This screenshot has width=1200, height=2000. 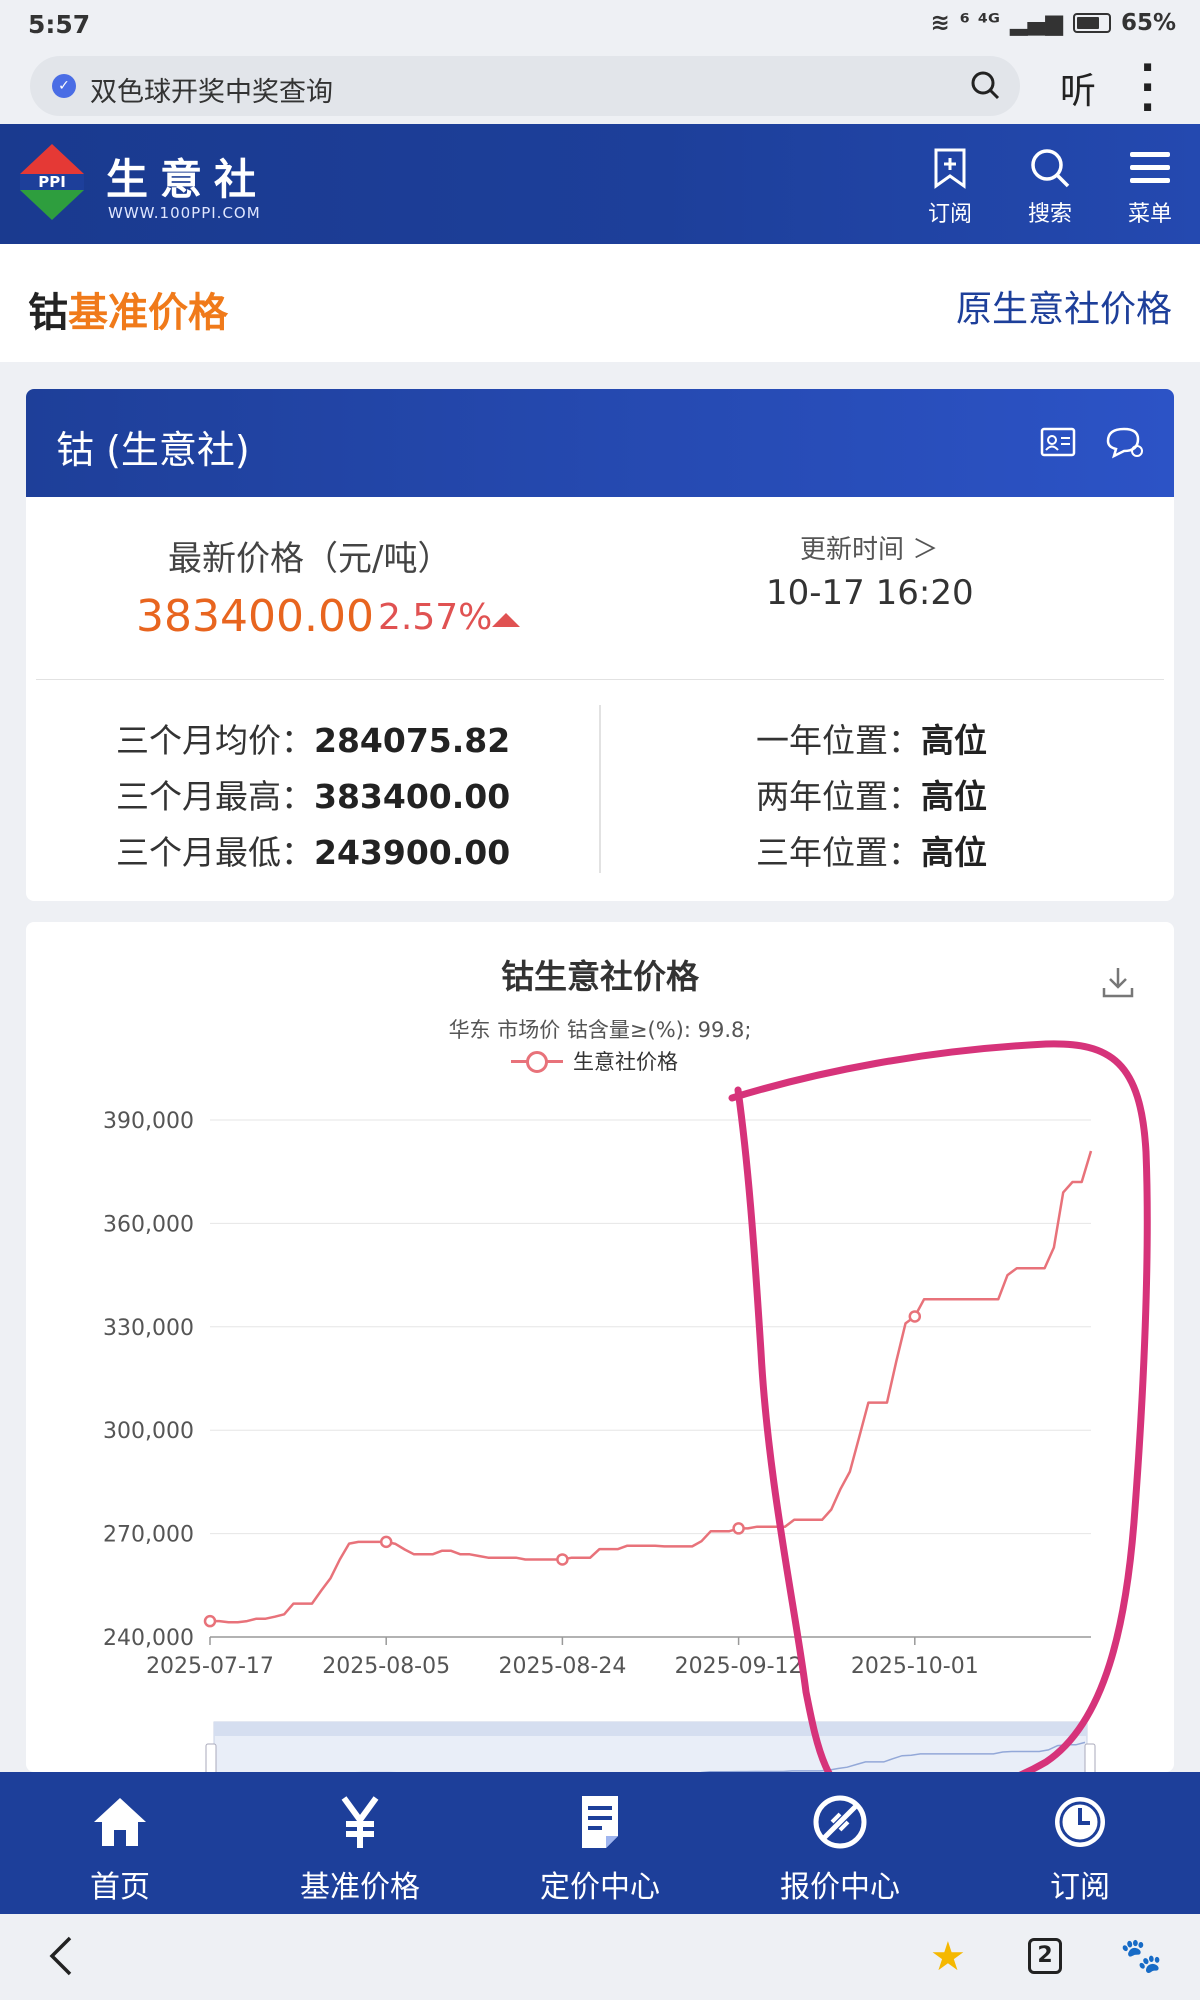 What do you see at coordinates (1141, 1956) in the screenshot?
I see `paw-icon: 🐾` at bounding box center [1141, 1956].